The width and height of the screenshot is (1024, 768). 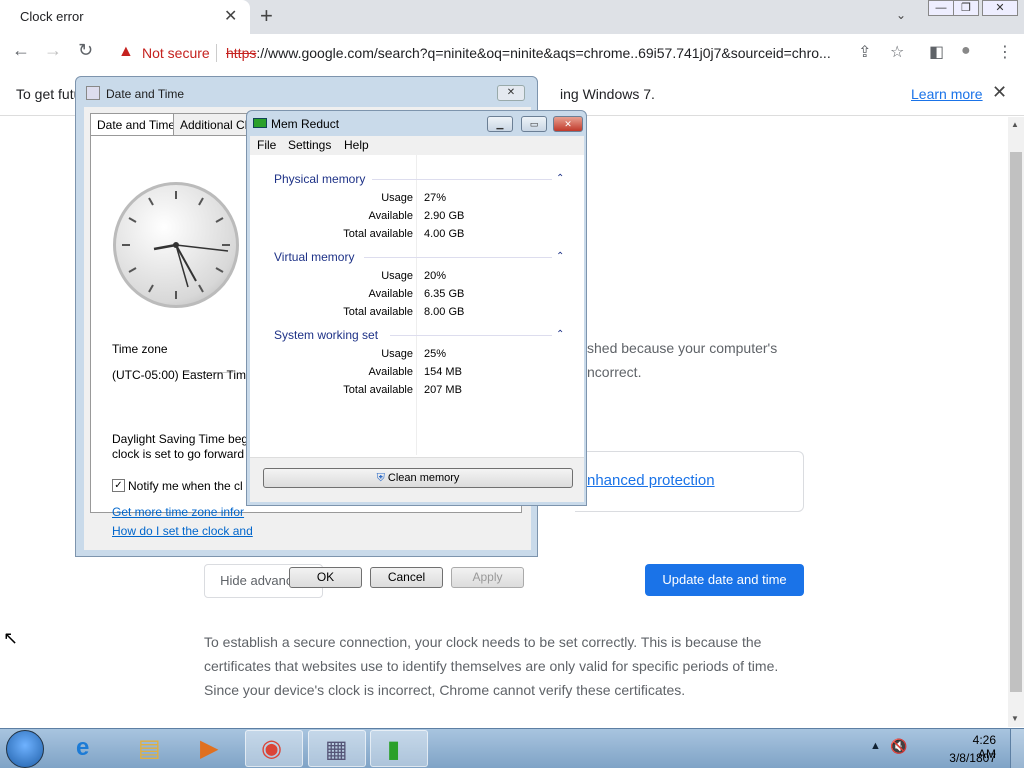 I want to click on dst-text-line2: clock is set to go forward, so click(x=178, y=454).